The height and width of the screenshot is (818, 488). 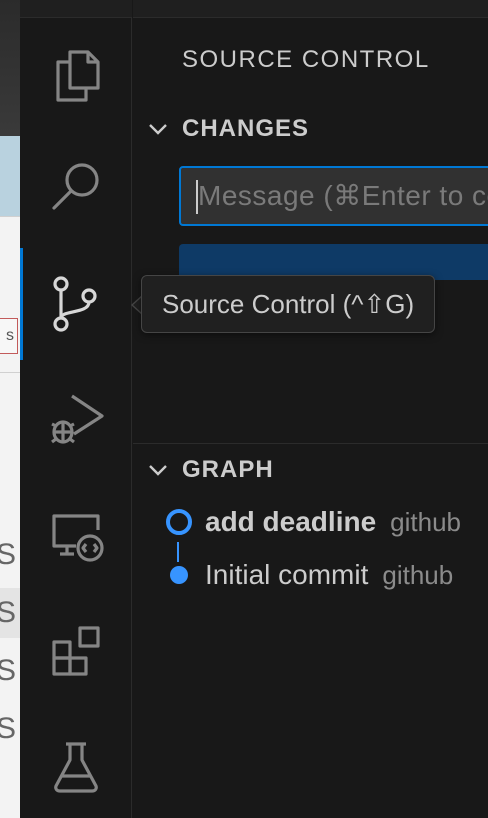 What do you see at coordinates (228, 469) in the screenshot?
I see `graph-section-label: GRAPH` at bounding box center [228, 469].